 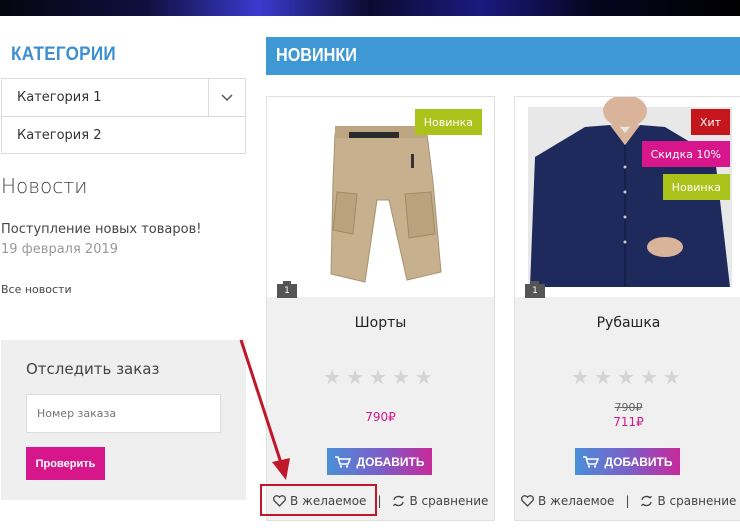 What do you see at coordinates (44, 186) in the screenshot?
I see `news-title: Новости` at bounding box center [44, 186].